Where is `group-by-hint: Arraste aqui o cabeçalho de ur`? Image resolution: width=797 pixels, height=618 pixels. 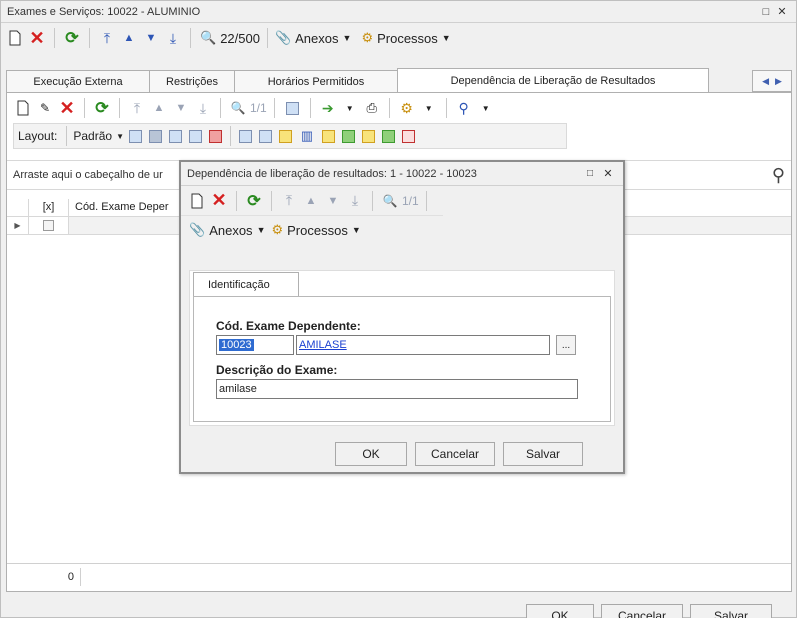 group-by-hint: Arraste aqui o cabeçalho de ur is located at coordinates (88, 175).